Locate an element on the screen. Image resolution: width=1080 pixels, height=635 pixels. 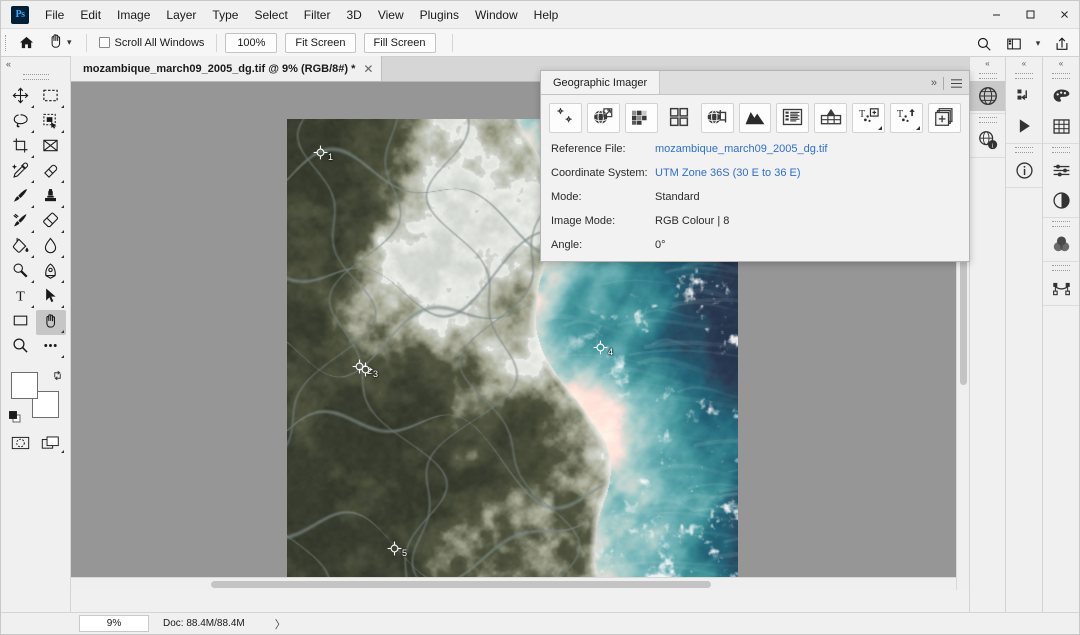
share-icon is located at coordinates (1062, 44).